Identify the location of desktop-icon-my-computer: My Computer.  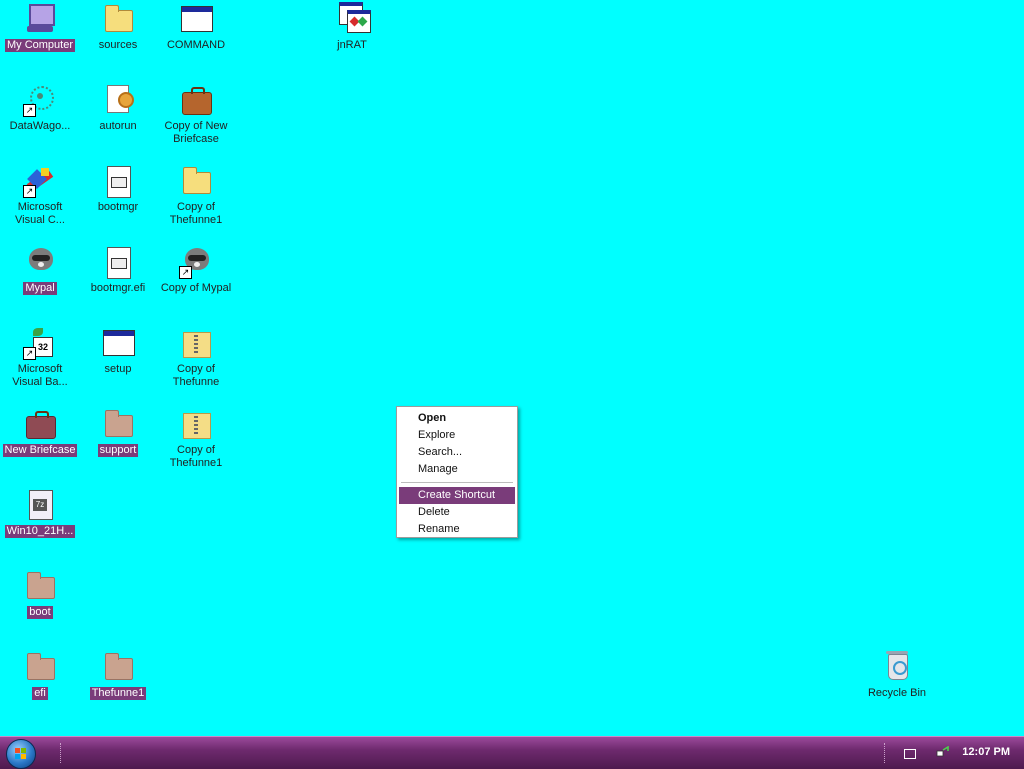
(40, 41).